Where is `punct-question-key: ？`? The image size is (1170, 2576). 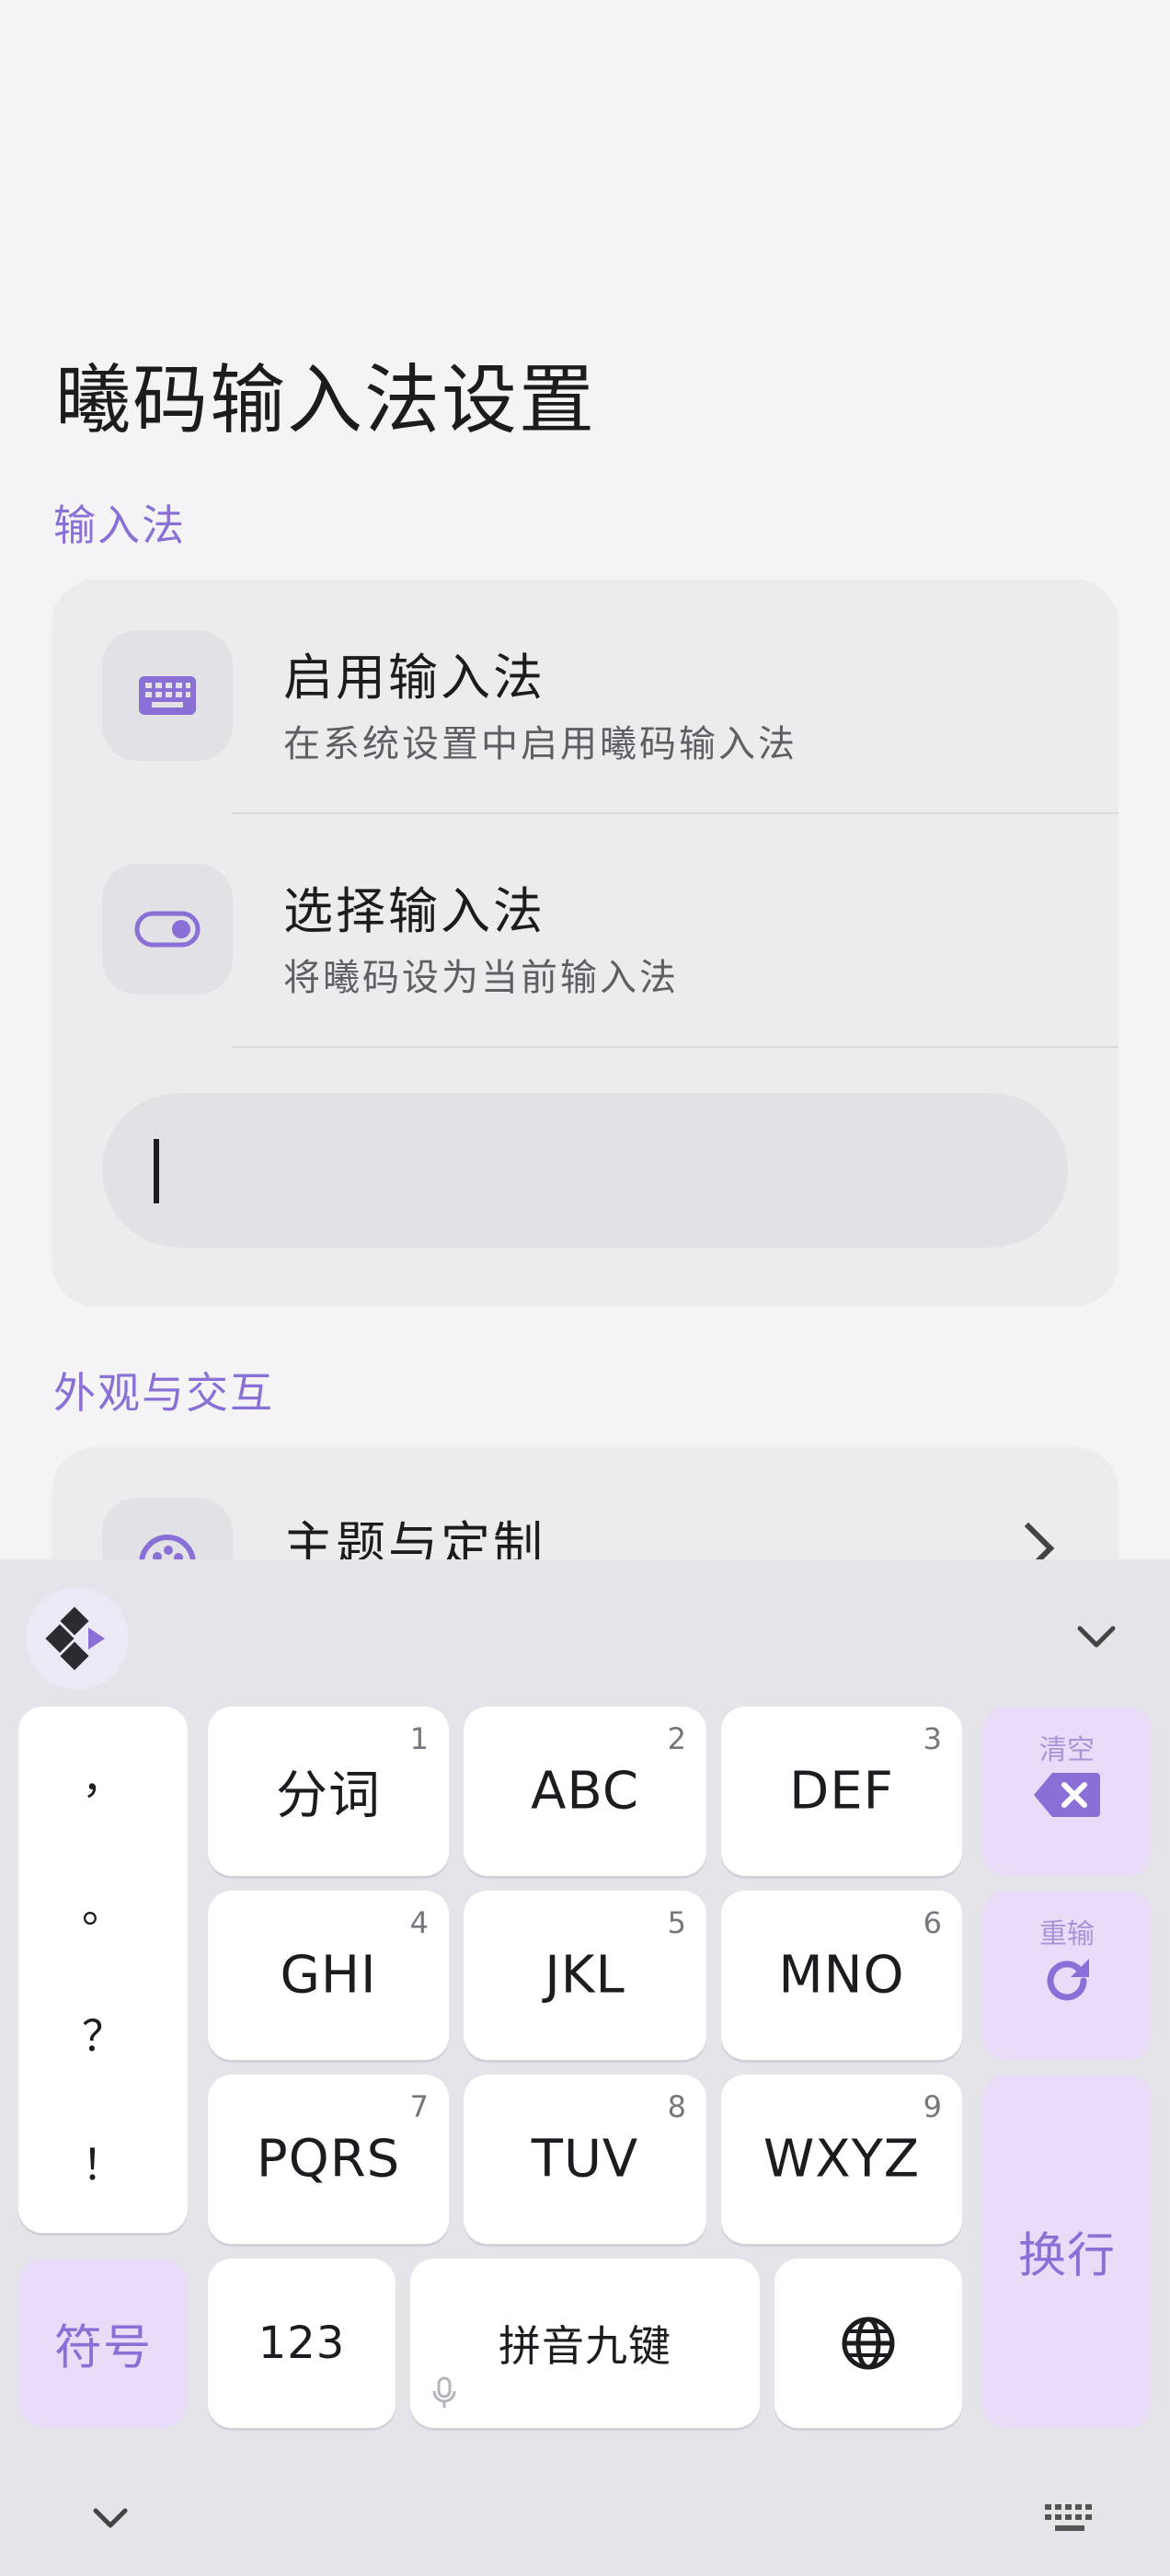 punct-question-key: ？ is located at coordinates (103, 2033).